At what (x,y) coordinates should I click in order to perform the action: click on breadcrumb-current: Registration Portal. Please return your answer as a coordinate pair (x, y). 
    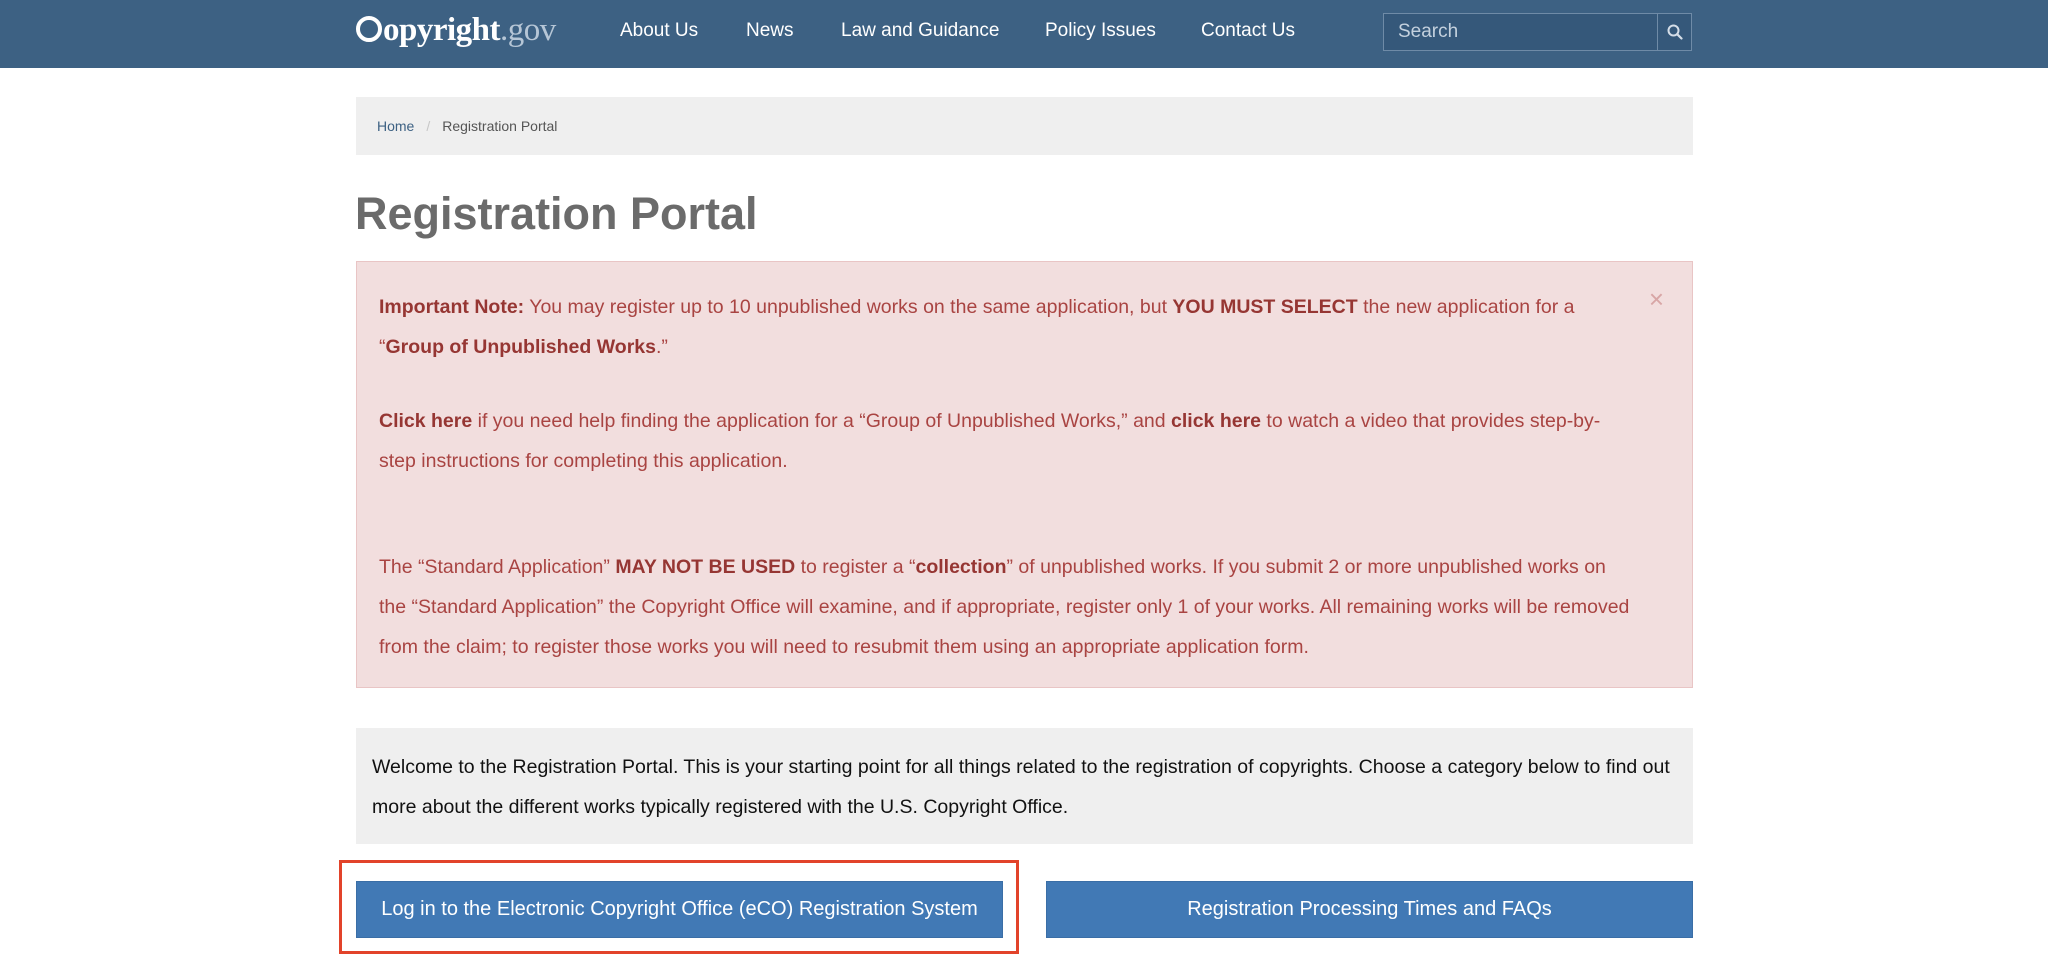
    Looking at the image, I should click on (500, 126).